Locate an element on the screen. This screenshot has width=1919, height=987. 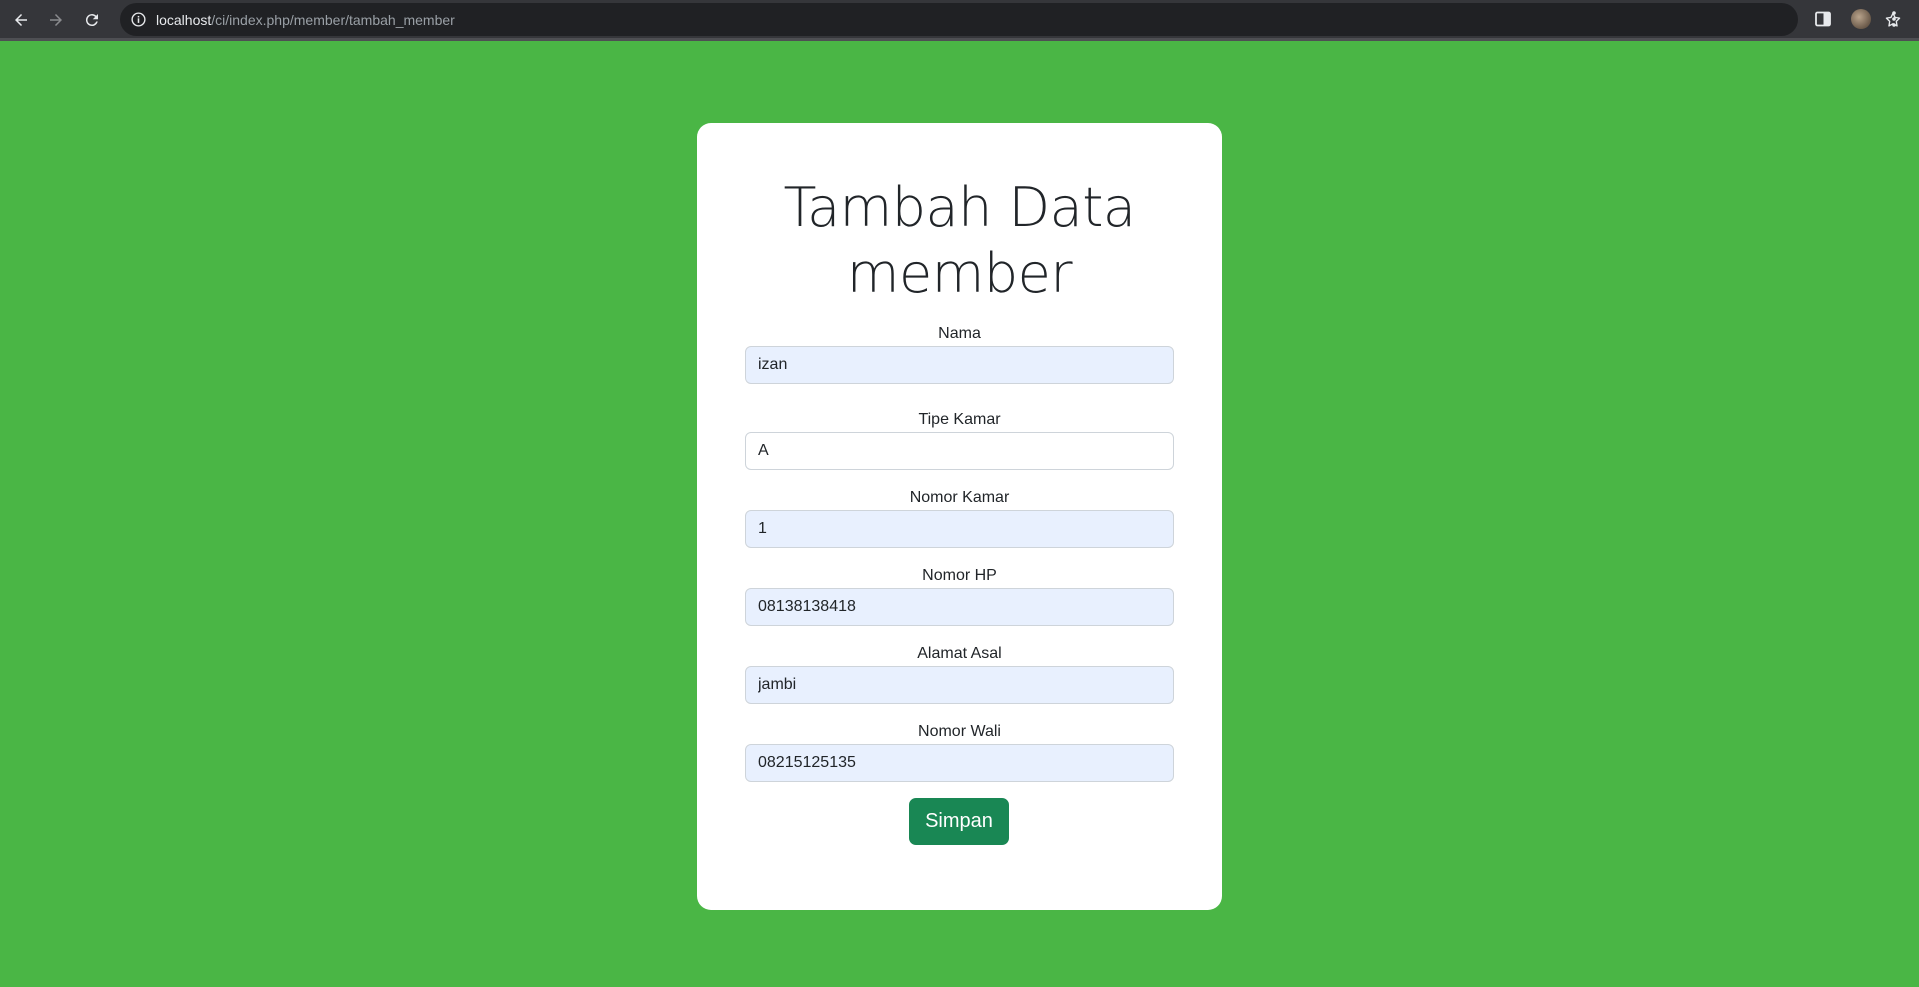
page-title-line1: Tambah Data is located at coordinates (959, 207).